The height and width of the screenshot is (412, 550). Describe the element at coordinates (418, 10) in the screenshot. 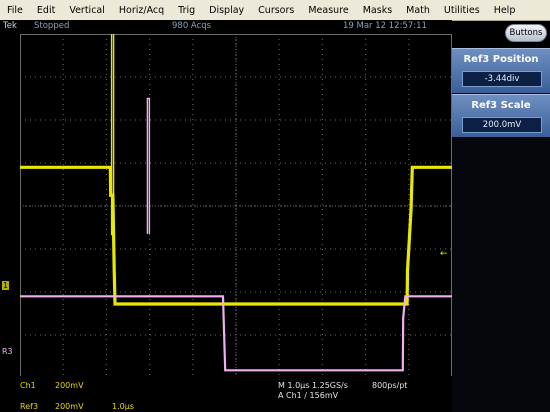

I see `menu-math: Math` at that location.